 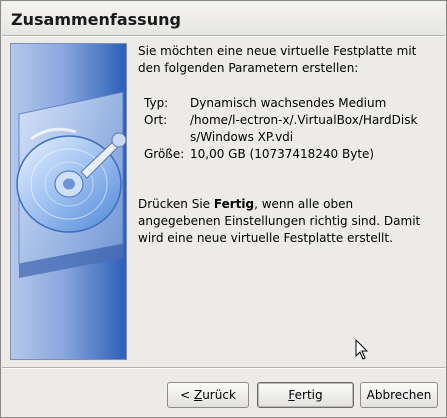 I want to click on footer-divider, so click(x=223, y=368).